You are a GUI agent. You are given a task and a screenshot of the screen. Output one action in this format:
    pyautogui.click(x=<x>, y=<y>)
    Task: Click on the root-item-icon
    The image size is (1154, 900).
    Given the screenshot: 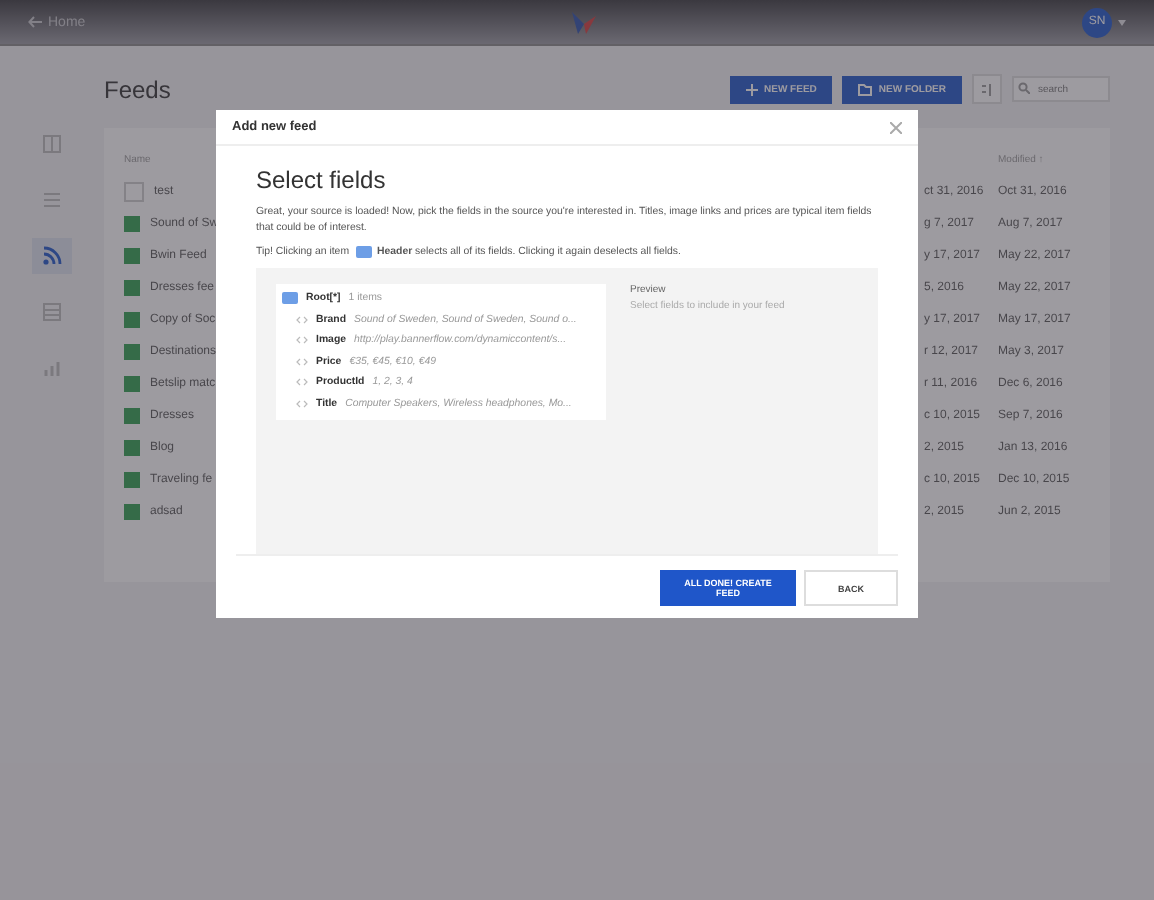 What is the action you would take?
    pyautogui.click(x=290, y=298)
    